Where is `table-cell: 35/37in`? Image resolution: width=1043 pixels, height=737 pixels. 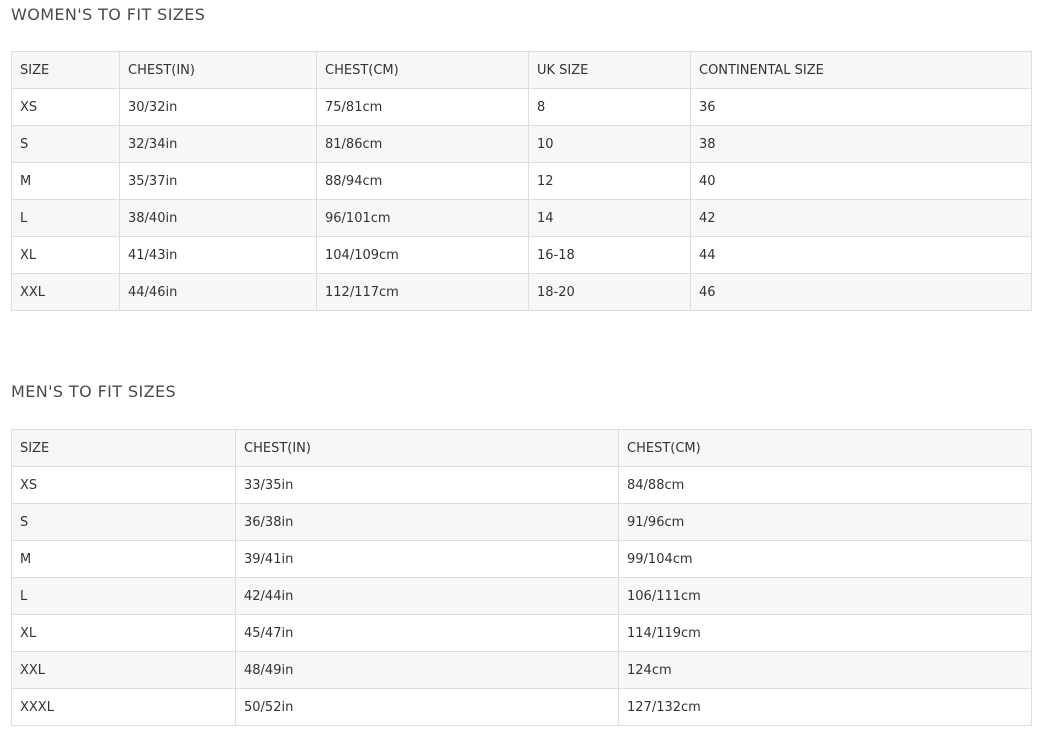
table-cell: 35/37in is located at coordinates (218, 181).